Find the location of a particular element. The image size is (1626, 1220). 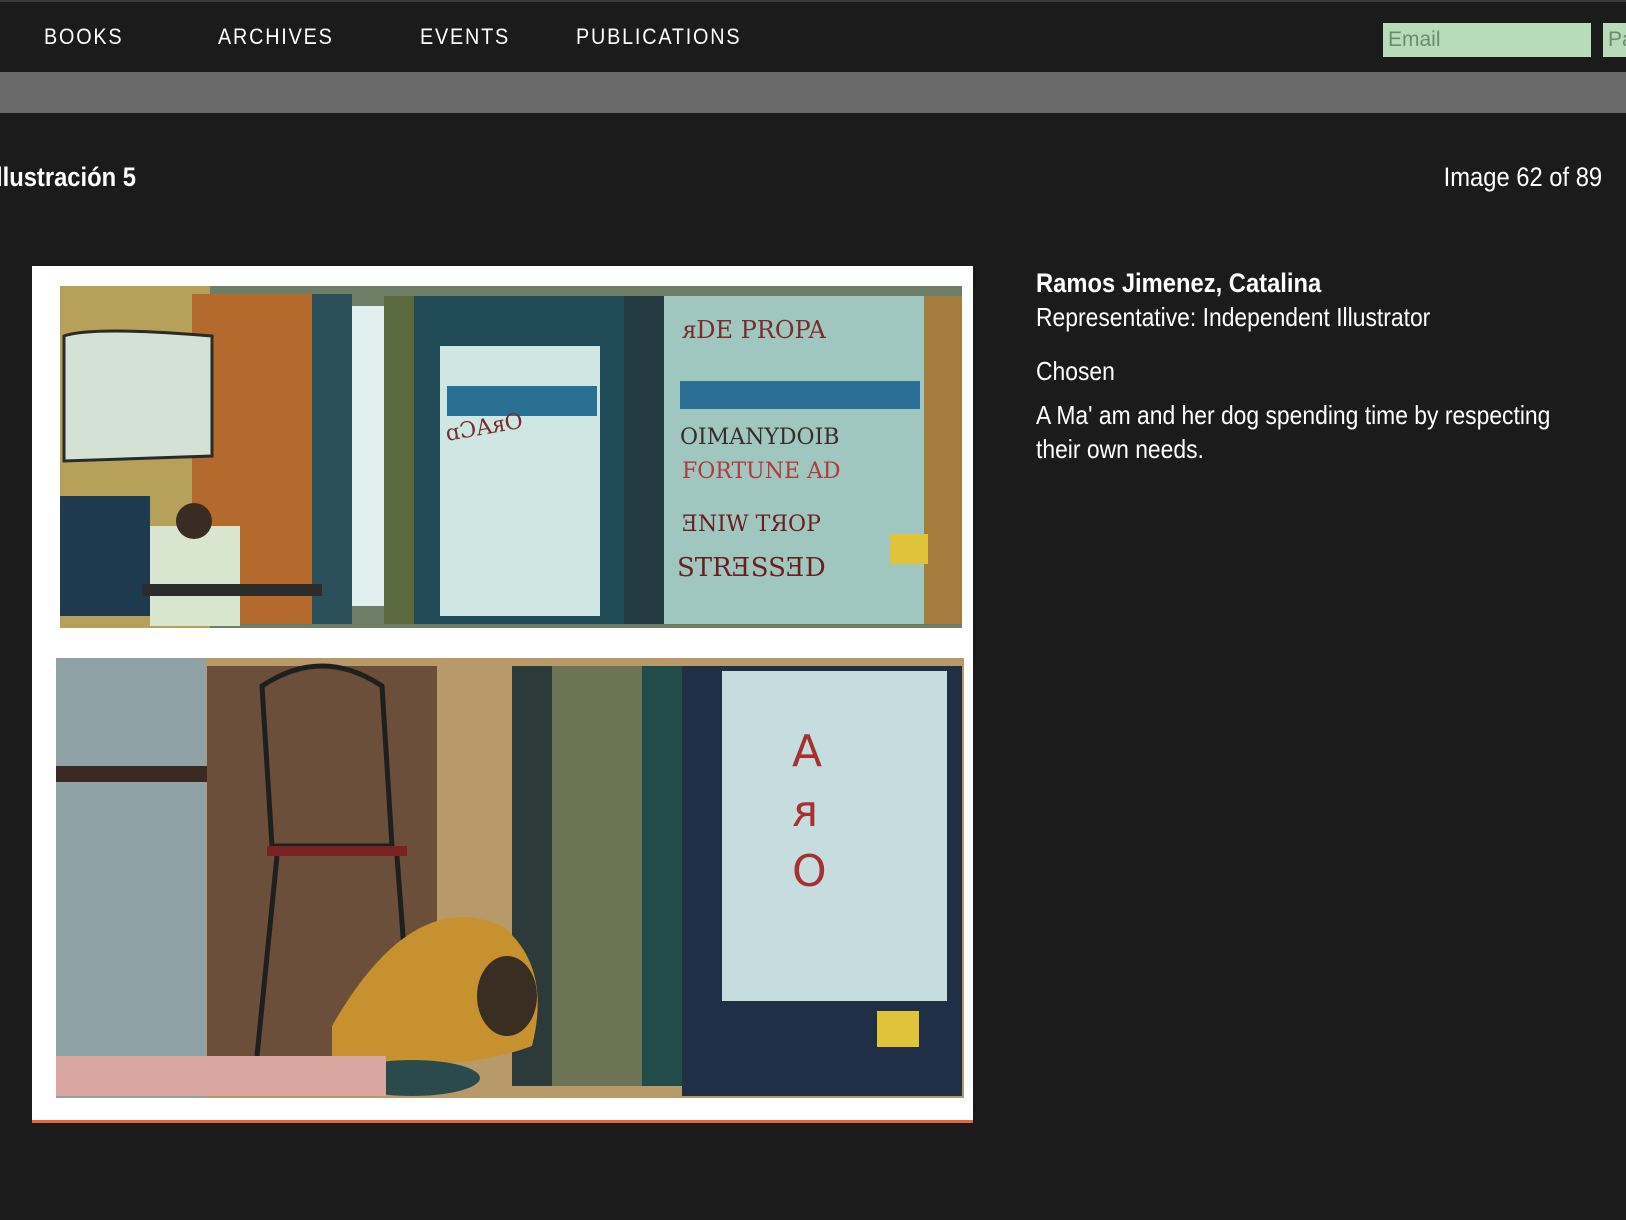

svg-text: ƎNIW TЯOP is located at coordinates (751, 524).